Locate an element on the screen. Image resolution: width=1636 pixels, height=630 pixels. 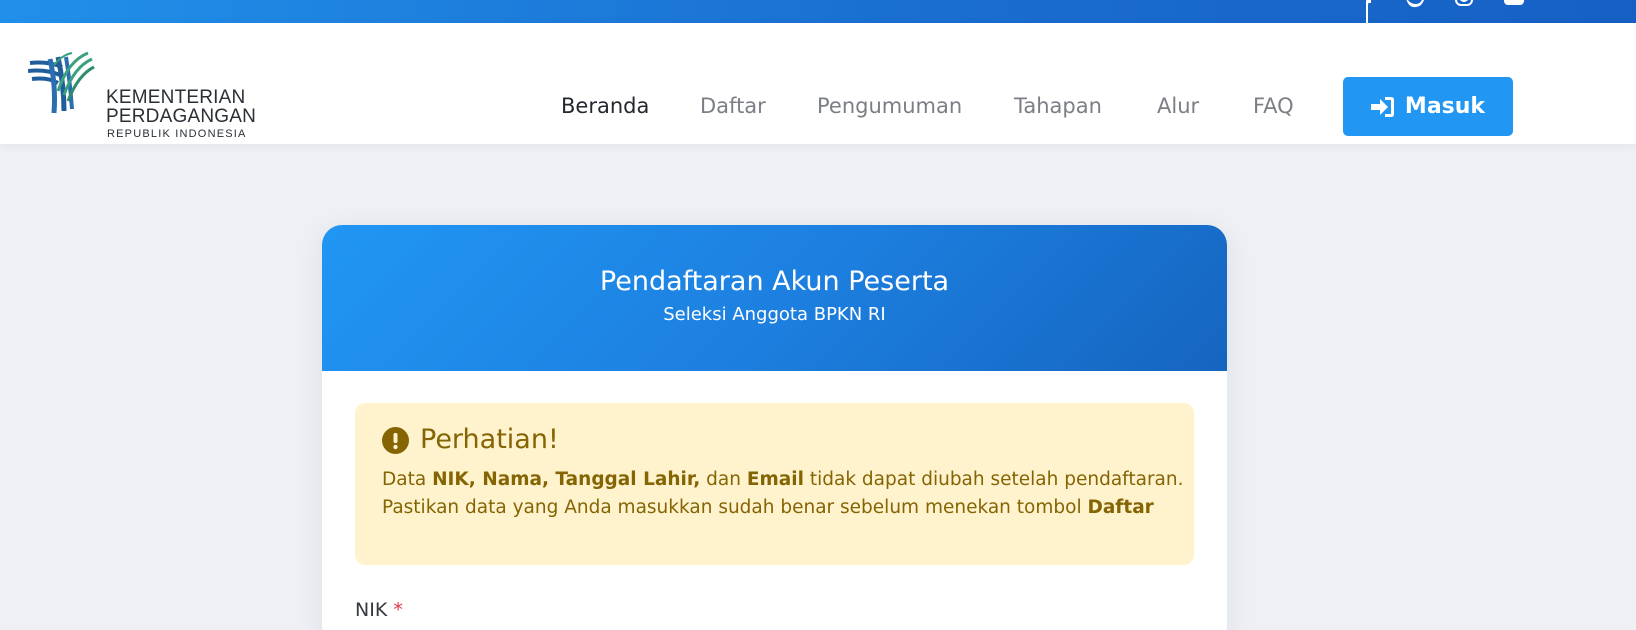
logo-text-line2: PERDAGANGAN is located at coordinates (181, 116).